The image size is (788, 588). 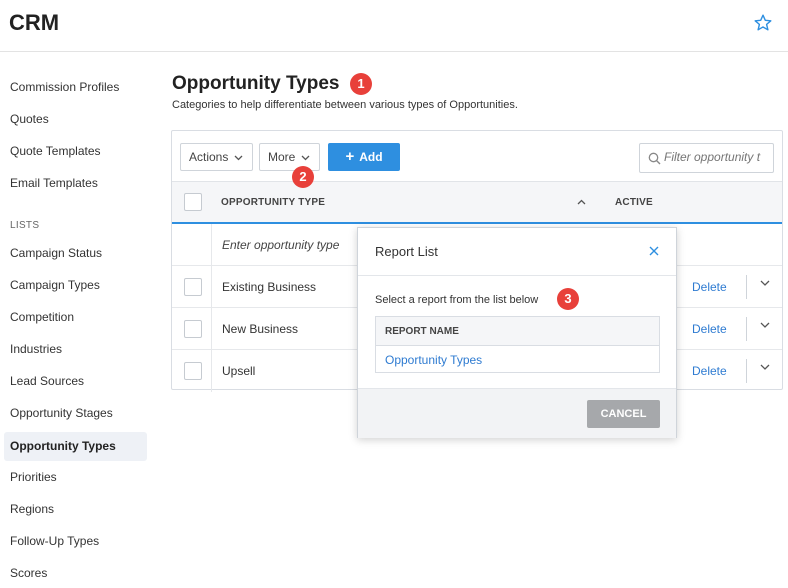 What do you see at coordinates (303, 177) in the screenshot?
I see `step-badge-2: 2` at bounding box center [303, 177].